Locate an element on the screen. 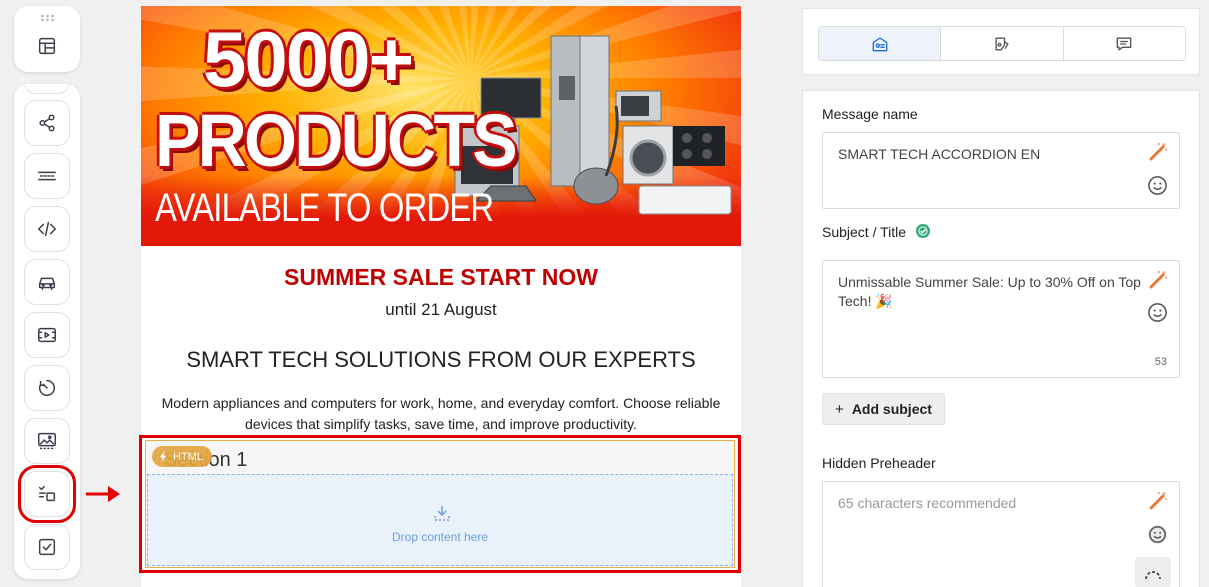 The image size is (1209, 587). code-icon is located at coordinates (47, 229).